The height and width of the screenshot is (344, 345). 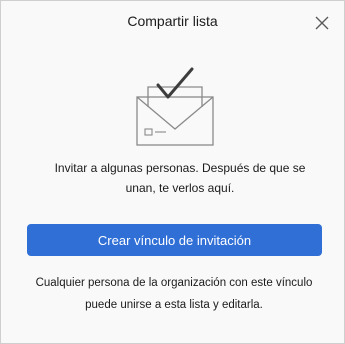 What do you see at coordinates (172, 21) in the screenshot?
I see `dialog-title: Compartir lista` at bounding box center [172, 21].